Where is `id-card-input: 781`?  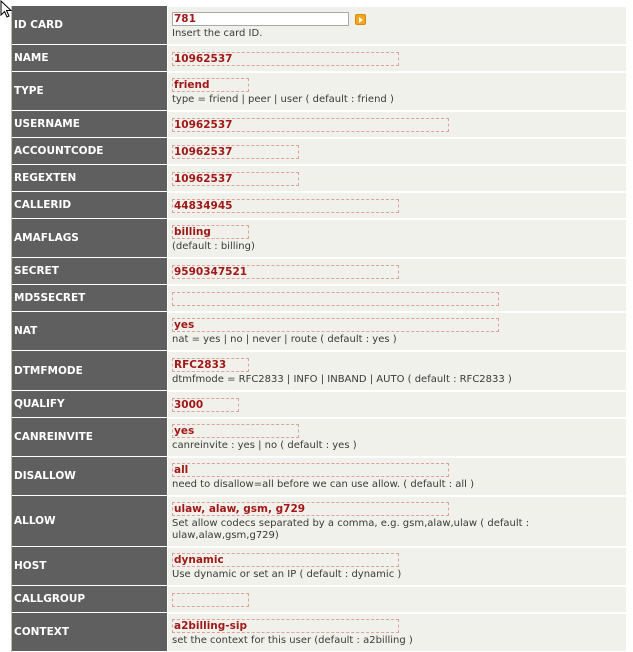 id-card-input: 781 is located at coordinates (260, 19).